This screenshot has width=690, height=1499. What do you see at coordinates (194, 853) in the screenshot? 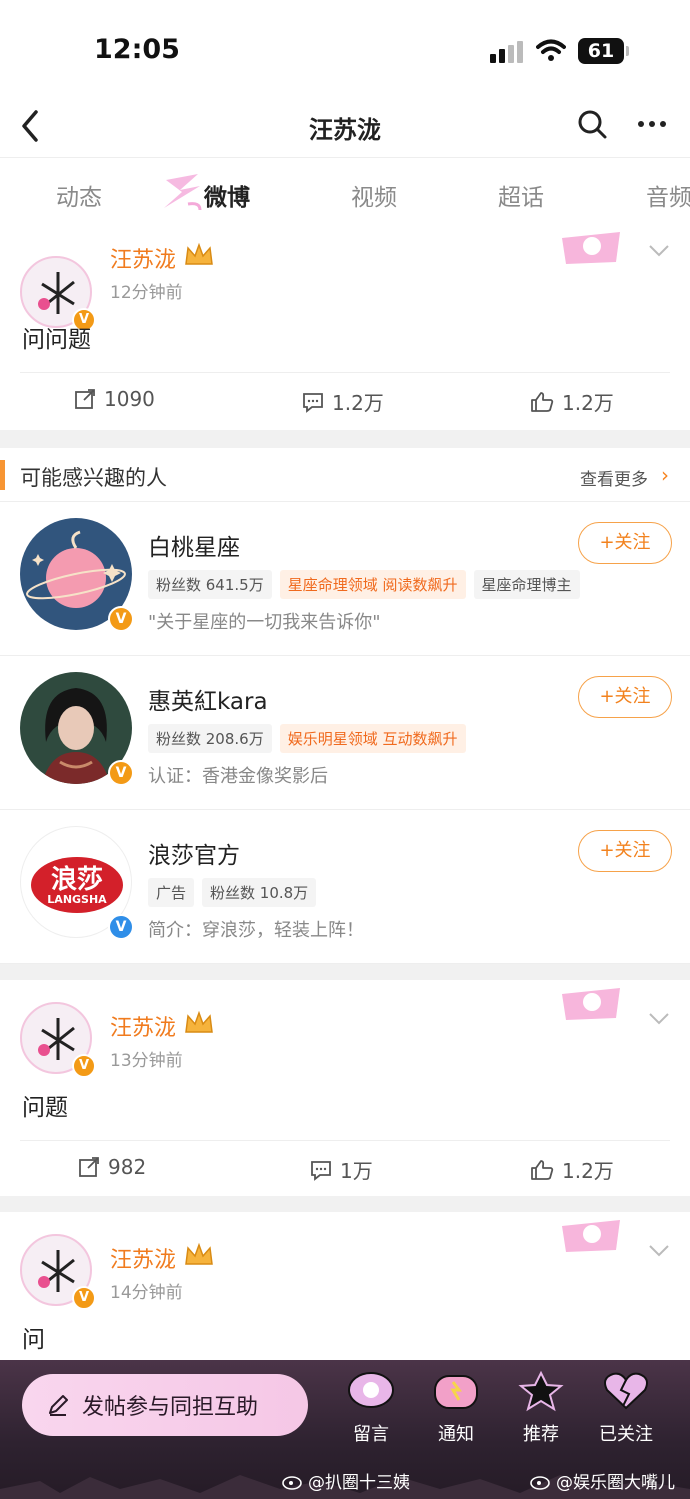
I see `recommend-name: 浪莎官方` at bounding box center [194, 853].